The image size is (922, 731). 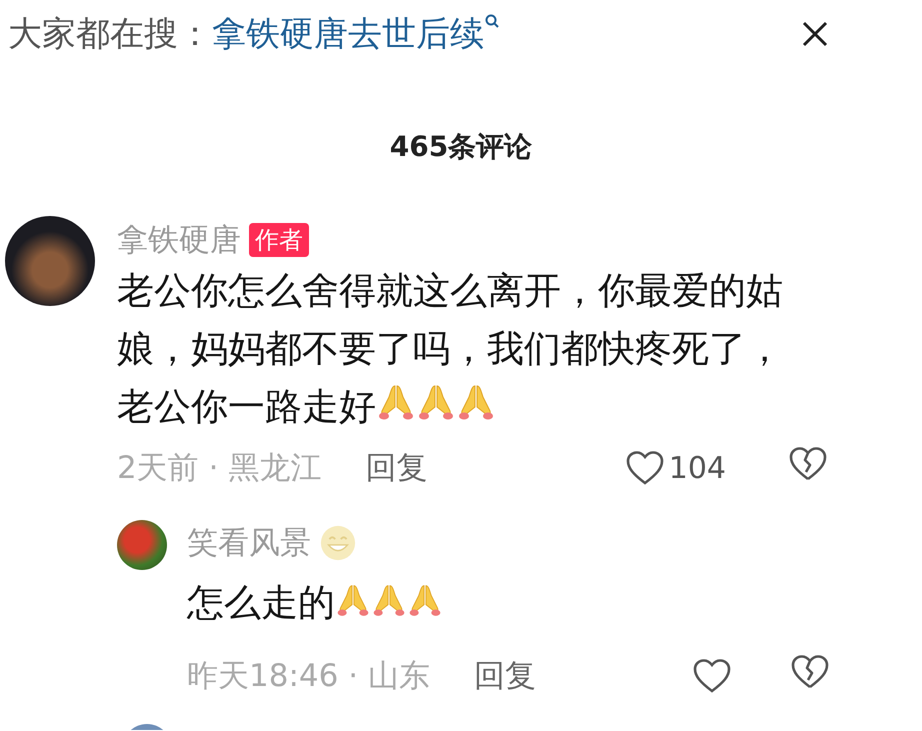 What do you see at coordinates (219, 468) in the screenshot?
I see `comment-time-location: 2天前 · 黑龙江` at bounding box center [219, 468].